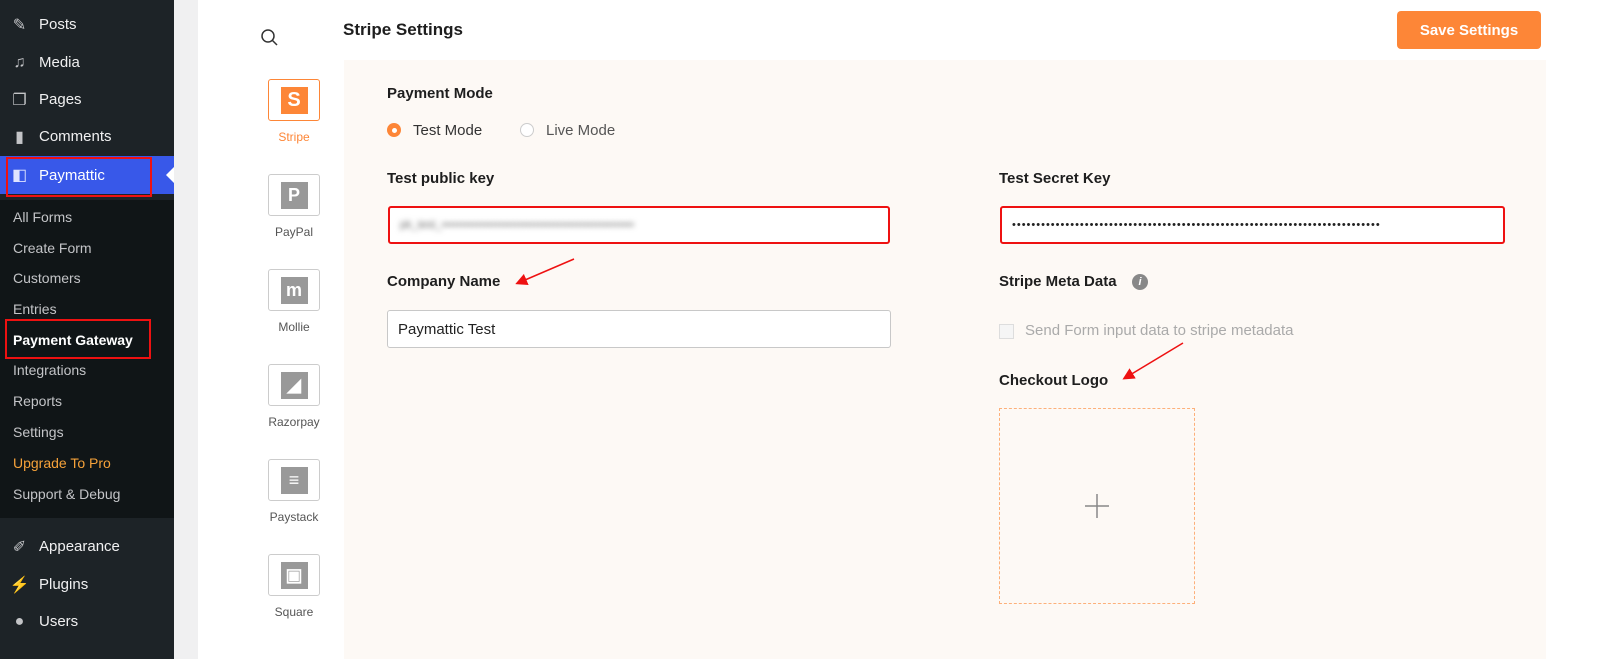  What do you see at coordinates (1153, 361) in the screenshot?
I see `arrow-logo` at bounding box center [1153, 361].